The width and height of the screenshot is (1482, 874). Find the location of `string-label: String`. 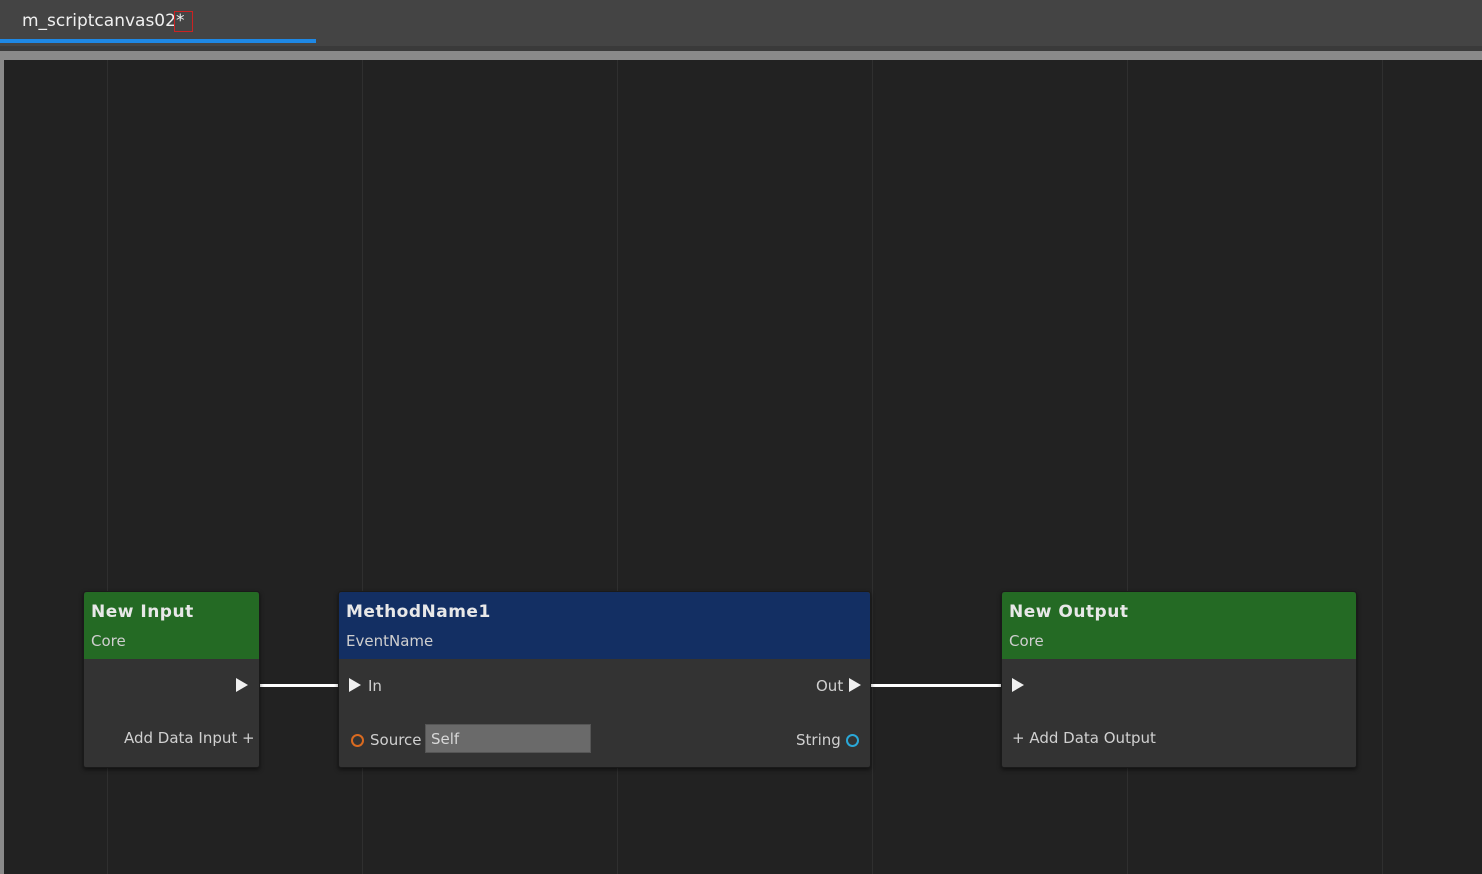

string-label: String is located at coordinates (818, 740).